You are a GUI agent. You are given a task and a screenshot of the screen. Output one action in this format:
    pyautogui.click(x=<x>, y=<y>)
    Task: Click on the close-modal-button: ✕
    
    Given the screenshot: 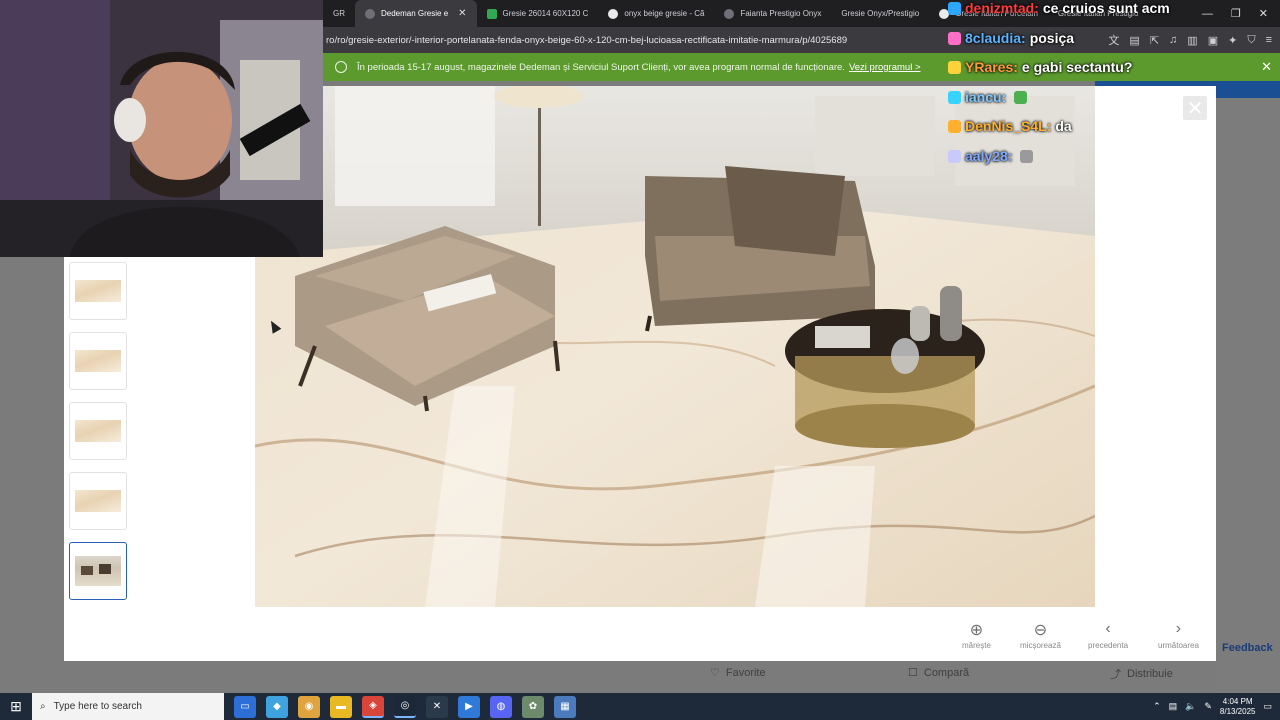 What is the action you would take?
    pyautogui.click(x=1195, y=108)
    